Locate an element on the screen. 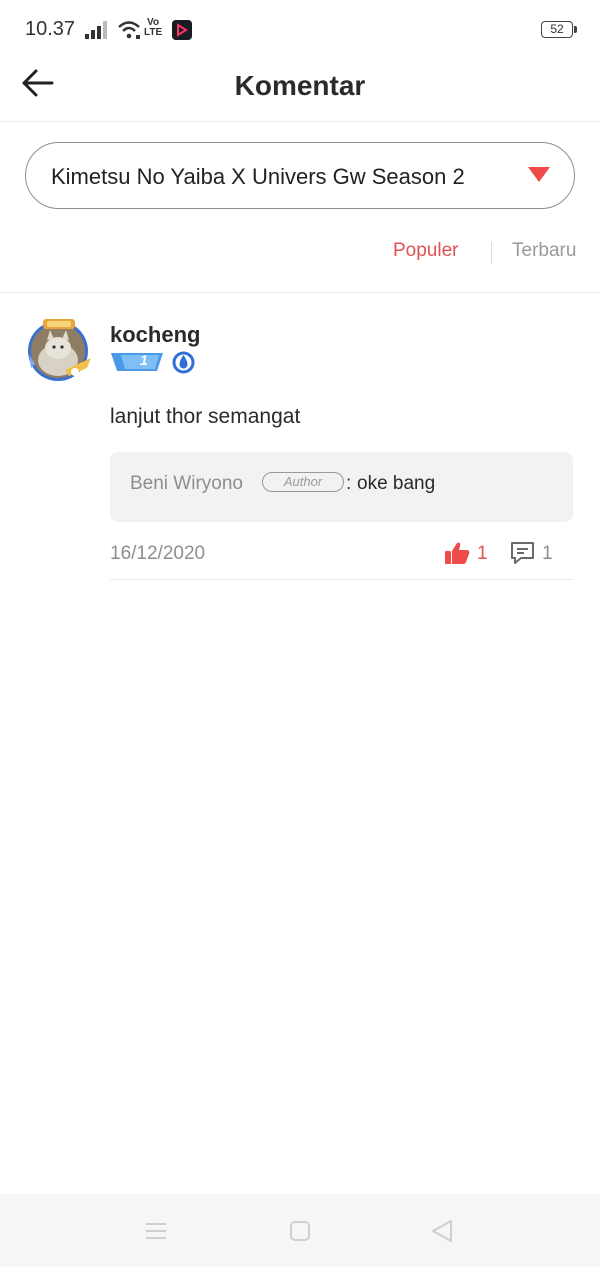 The height and width of the screenshot is (1267, 600). app-header: Komentar is located at coordinates (300, 91).